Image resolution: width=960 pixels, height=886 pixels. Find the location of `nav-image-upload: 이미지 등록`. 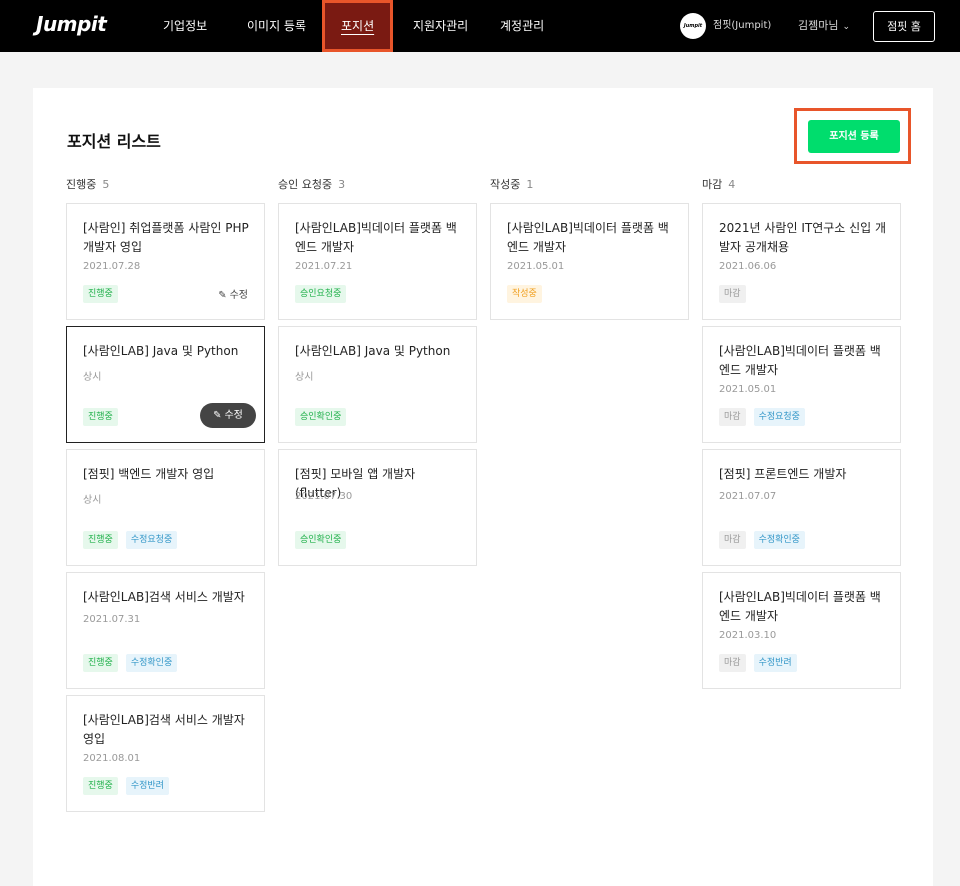

nav-image-upload: 이미지 등록 is located at coordinates (276, 26).